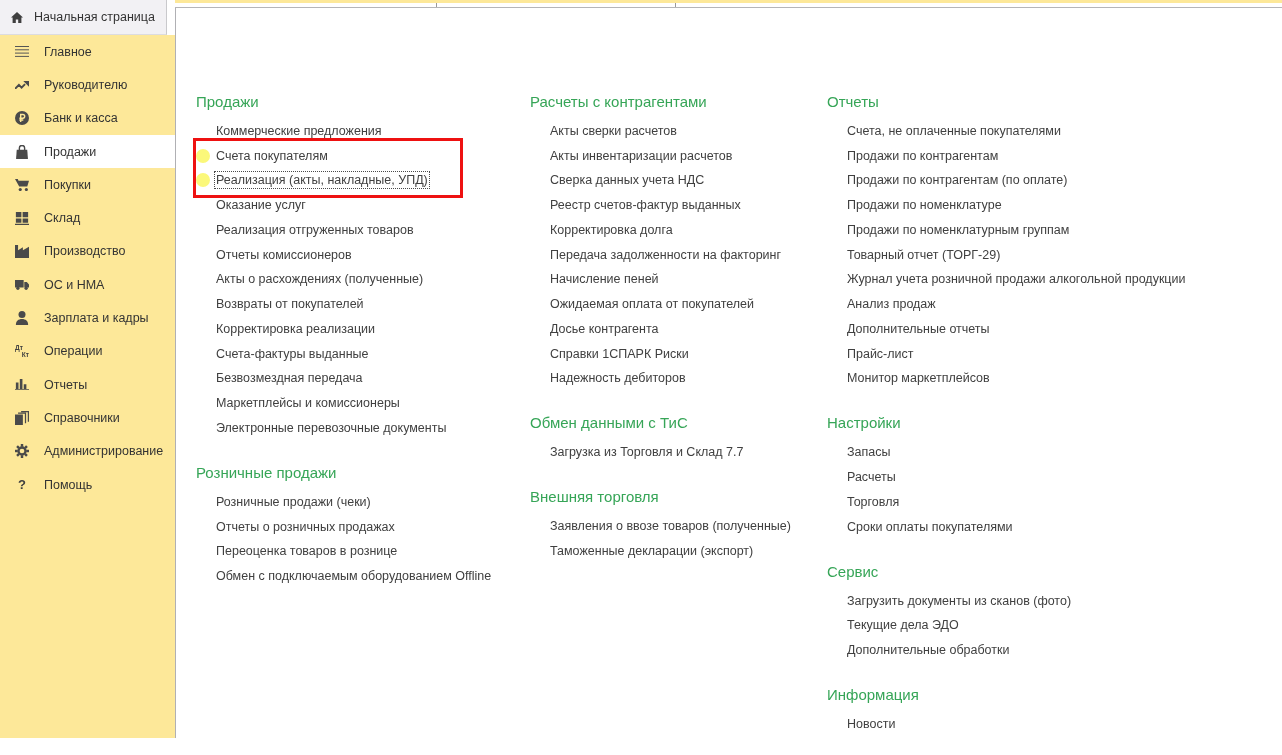 The width and height of the screenshot is (1282, 755). Describe the element at coordinates (87, 484) in the screenshot. I see `sidebar-item: ? Помощь` at that location.